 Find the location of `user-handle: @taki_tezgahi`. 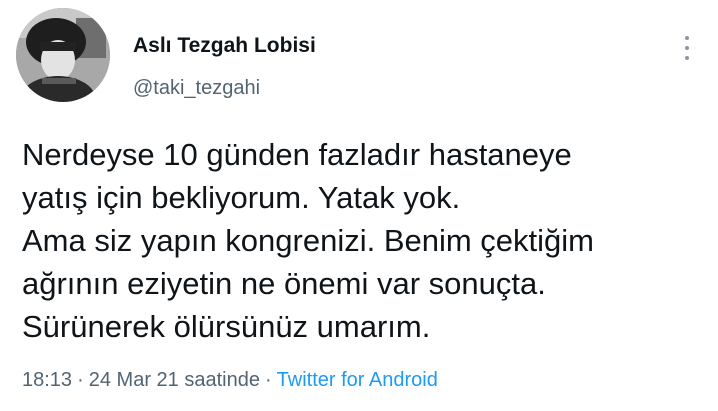

user-handle: @taki_tezgahi is located at coordinates (196, 88).